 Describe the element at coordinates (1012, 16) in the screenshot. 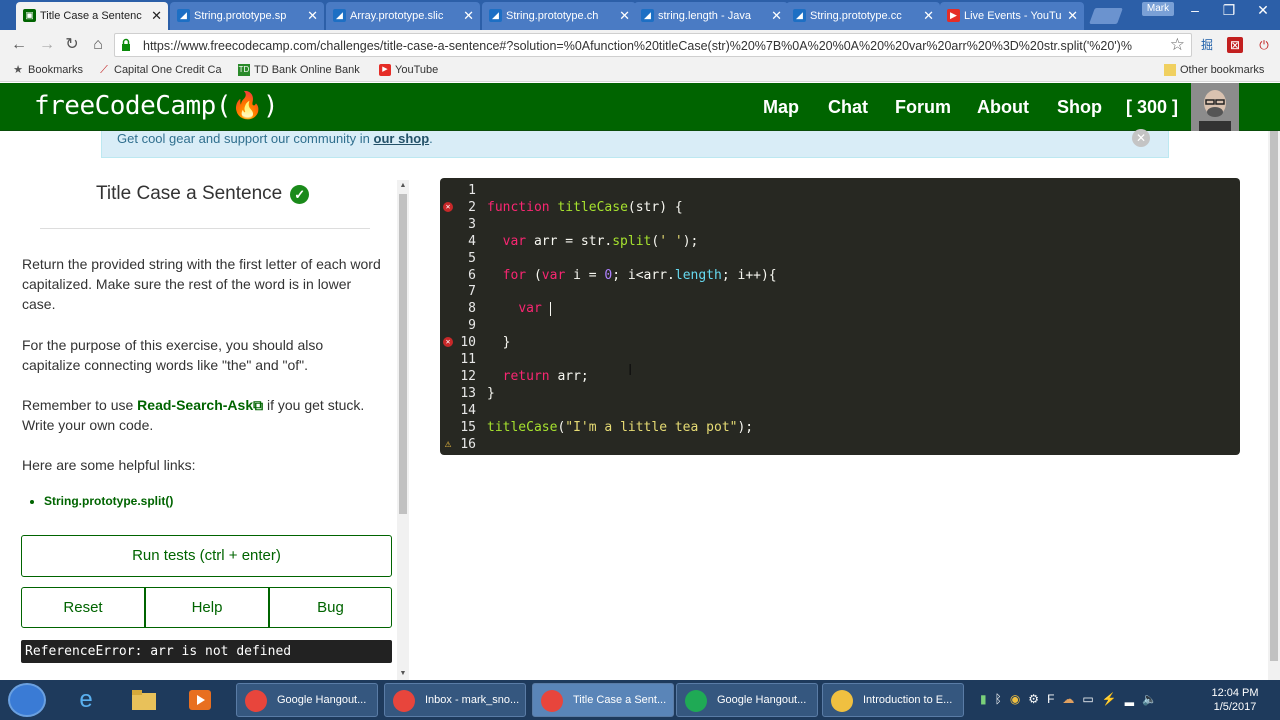

I see `tab-live-events: ▶ Live Events - YouTu ✕` at that location.